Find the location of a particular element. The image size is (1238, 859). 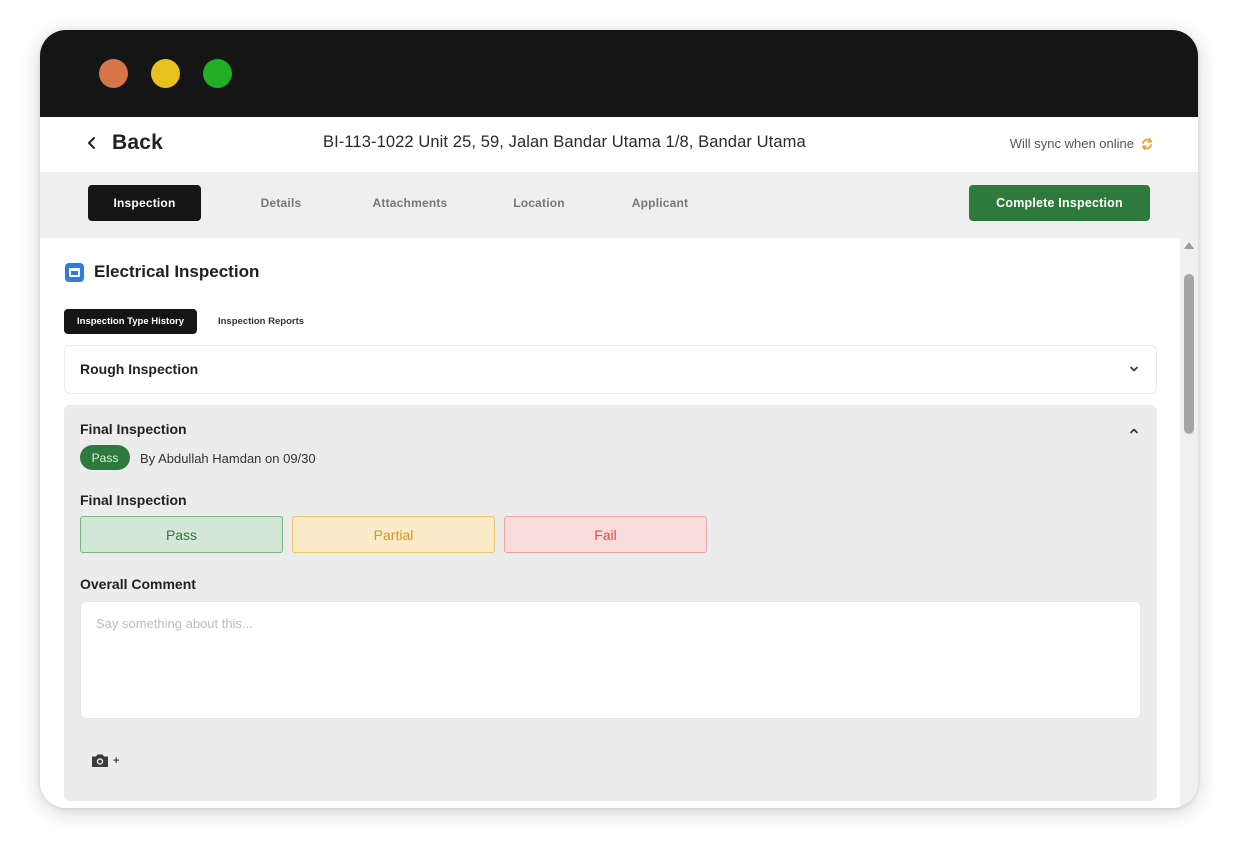

back-button: Back is located at coordinates (124, 143).